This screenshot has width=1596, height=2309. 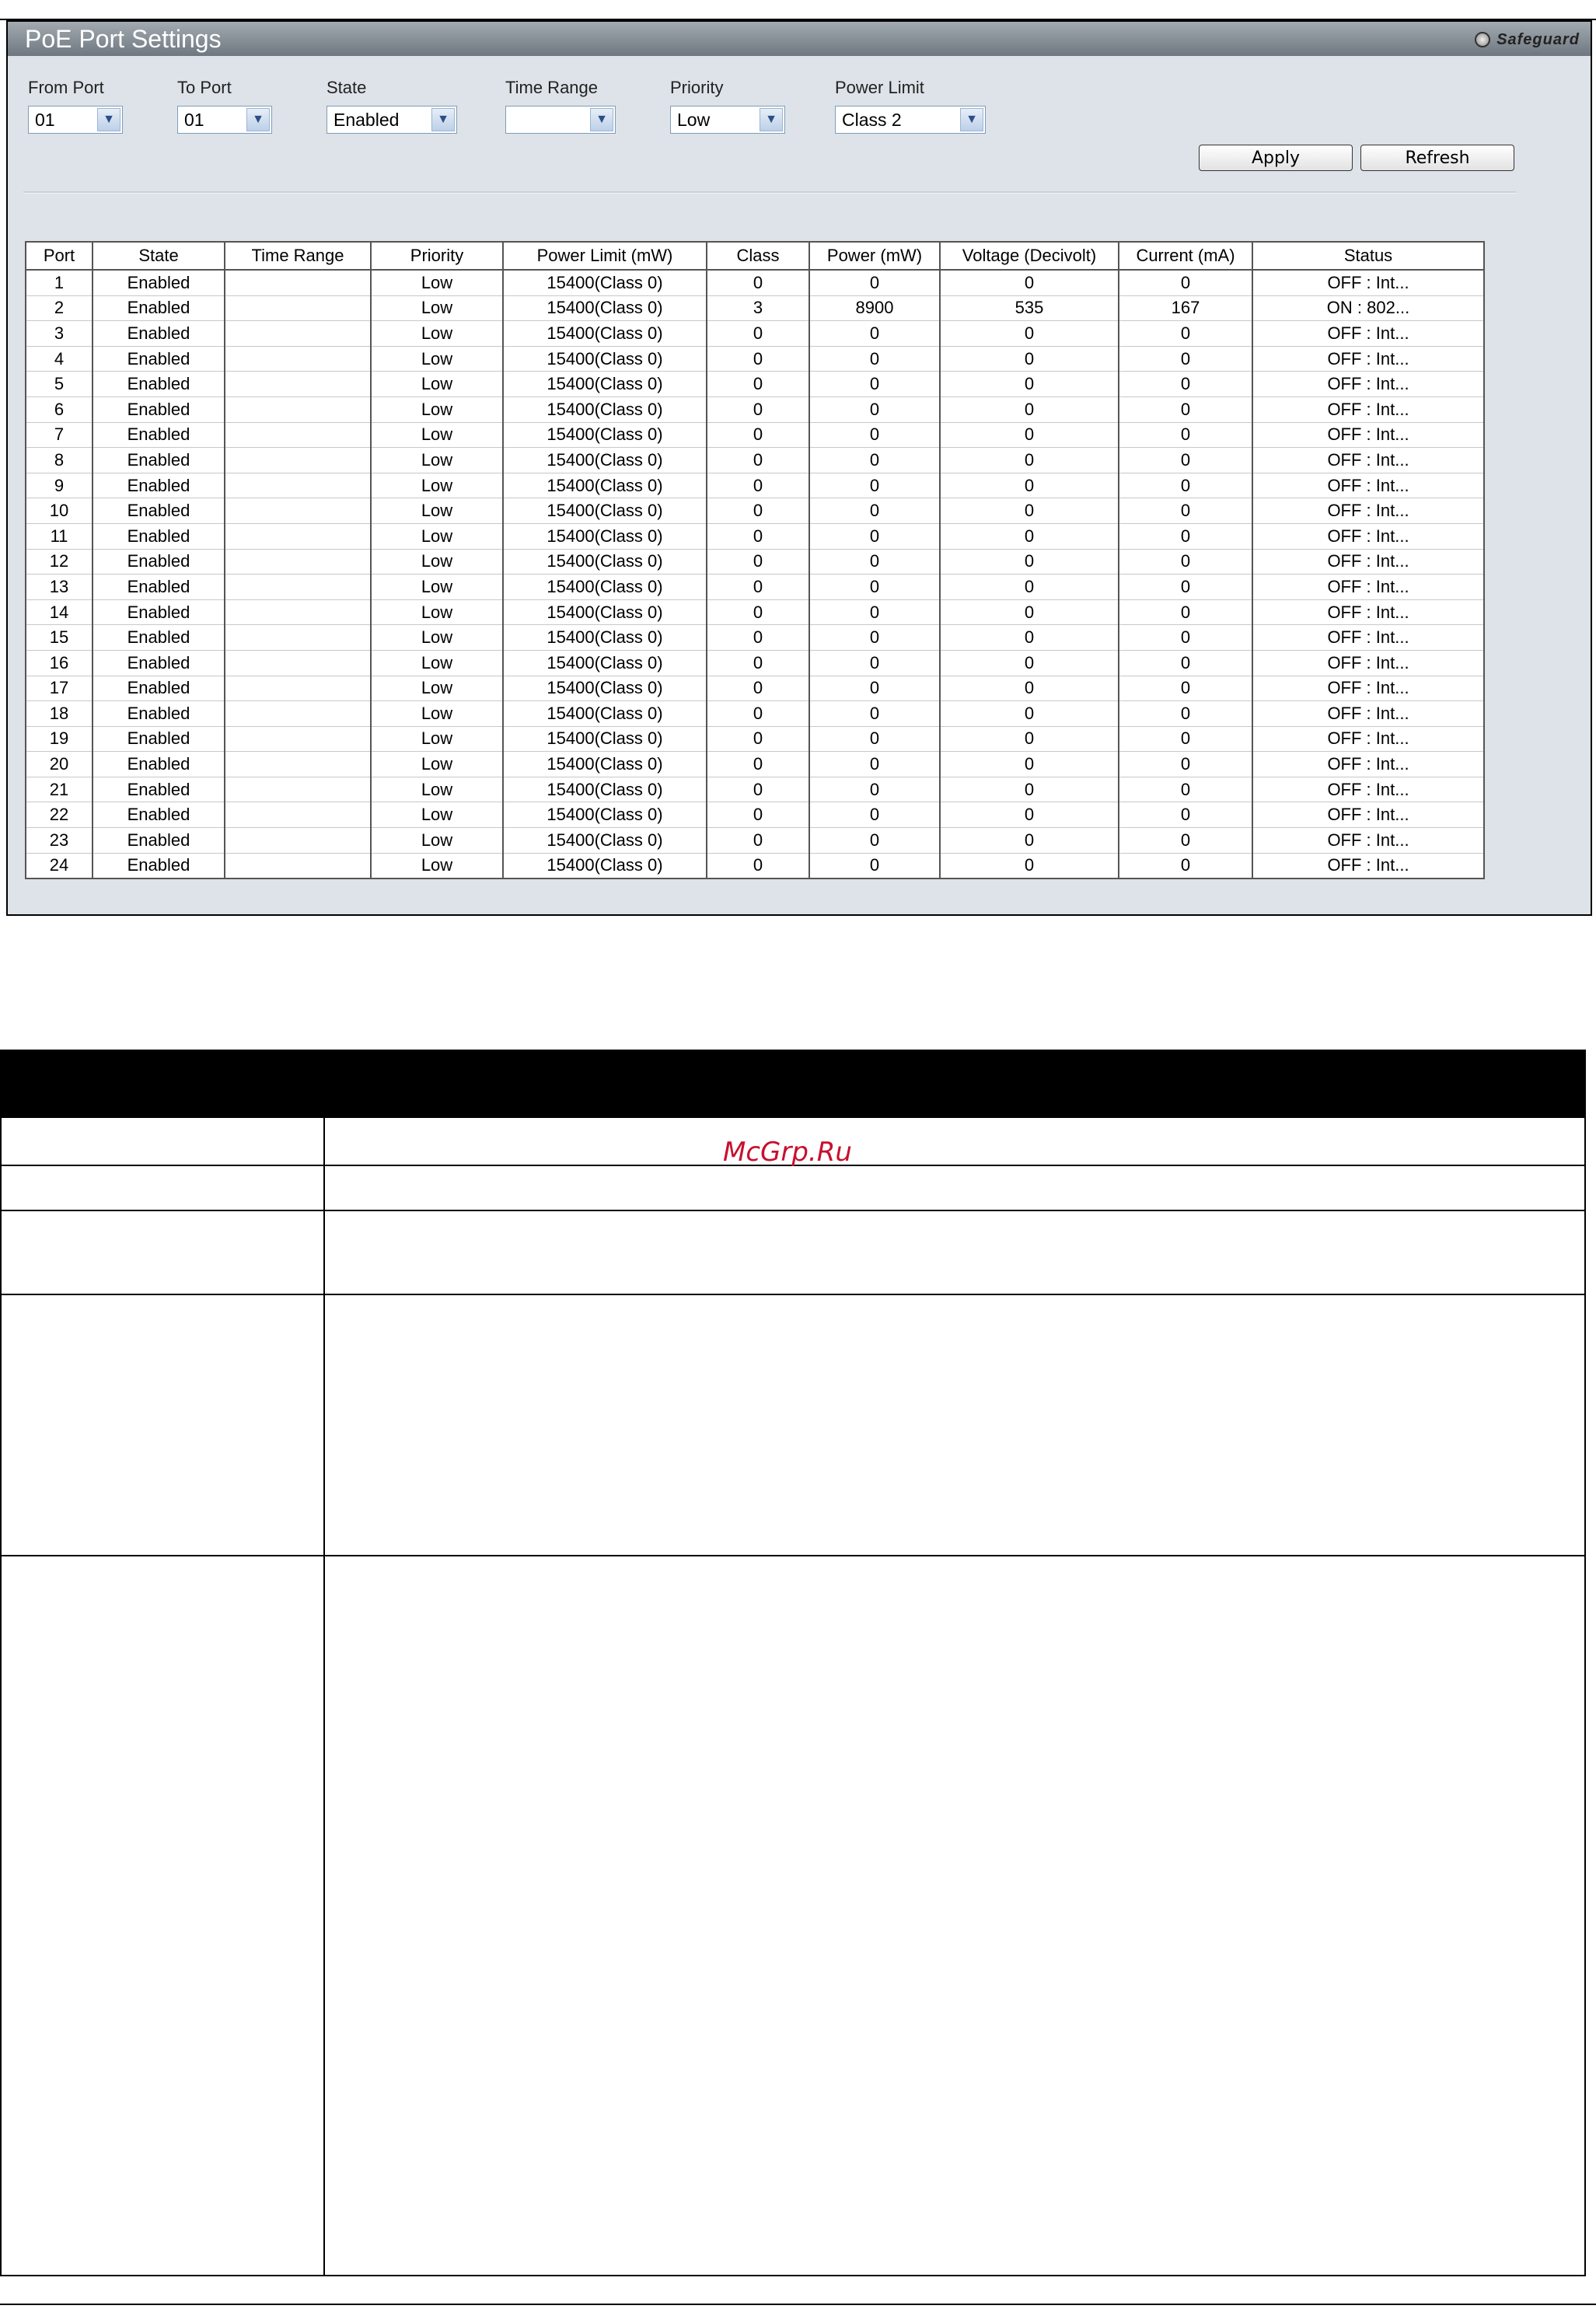 I want to click on cell-port: 23, so click(x=59, y=841).